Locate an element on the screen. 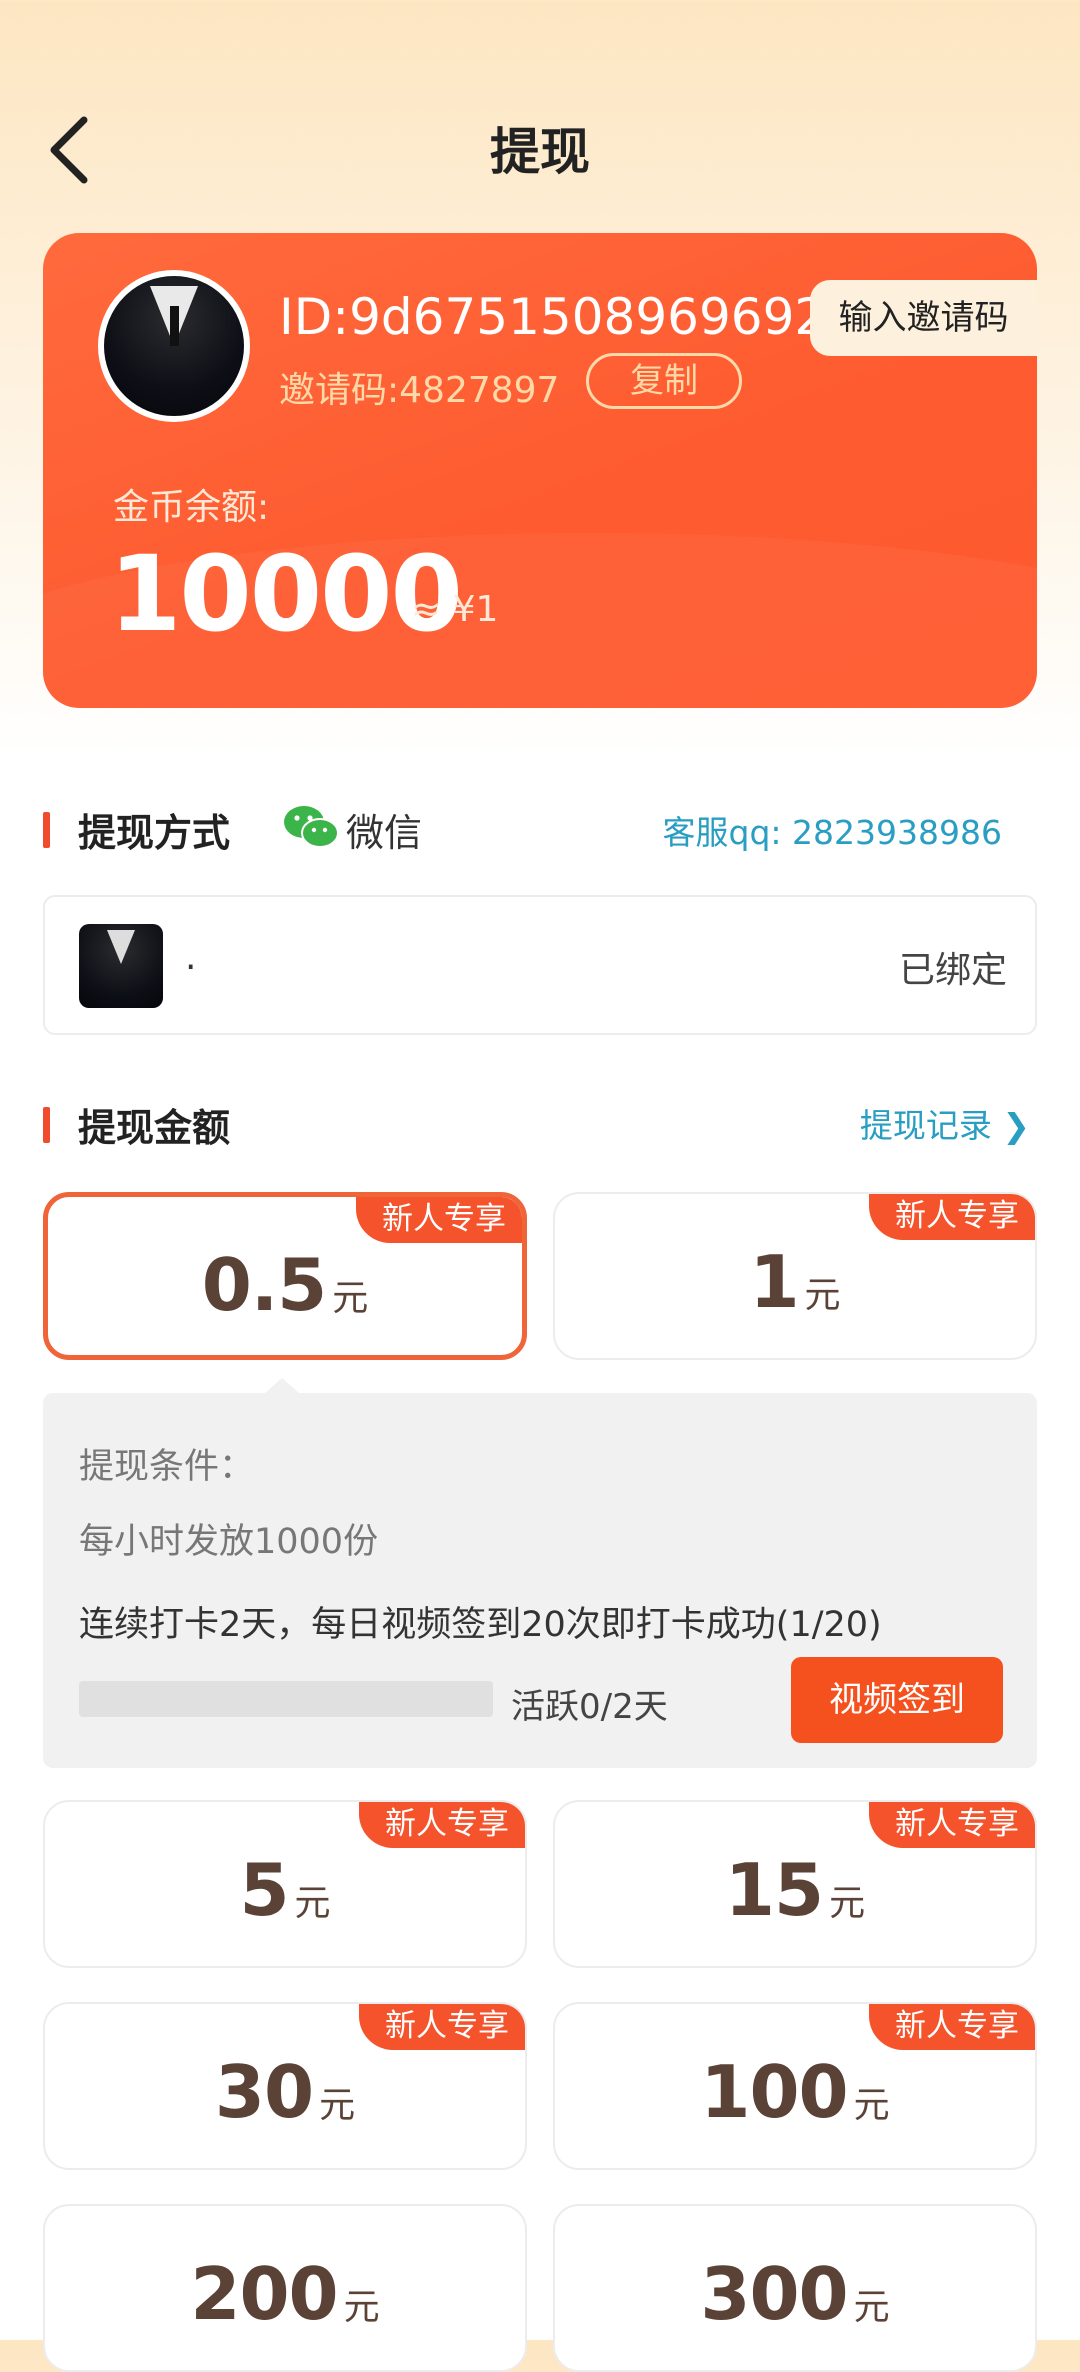  amount-option-15: 新人专享 15 元 is located at coordinates (795, 1884).